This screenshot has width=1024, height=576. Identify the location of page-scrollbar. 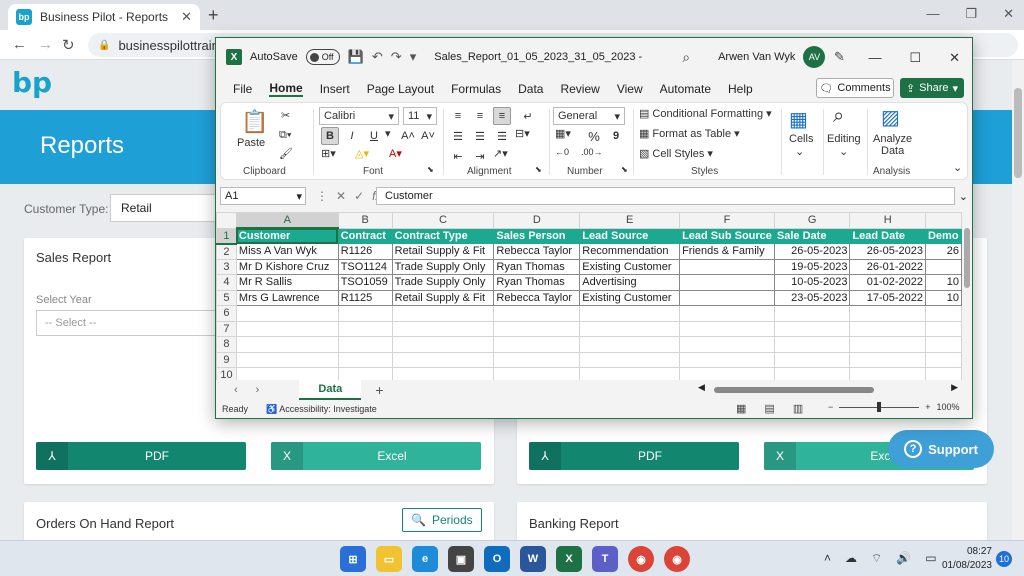
(1018, 300).